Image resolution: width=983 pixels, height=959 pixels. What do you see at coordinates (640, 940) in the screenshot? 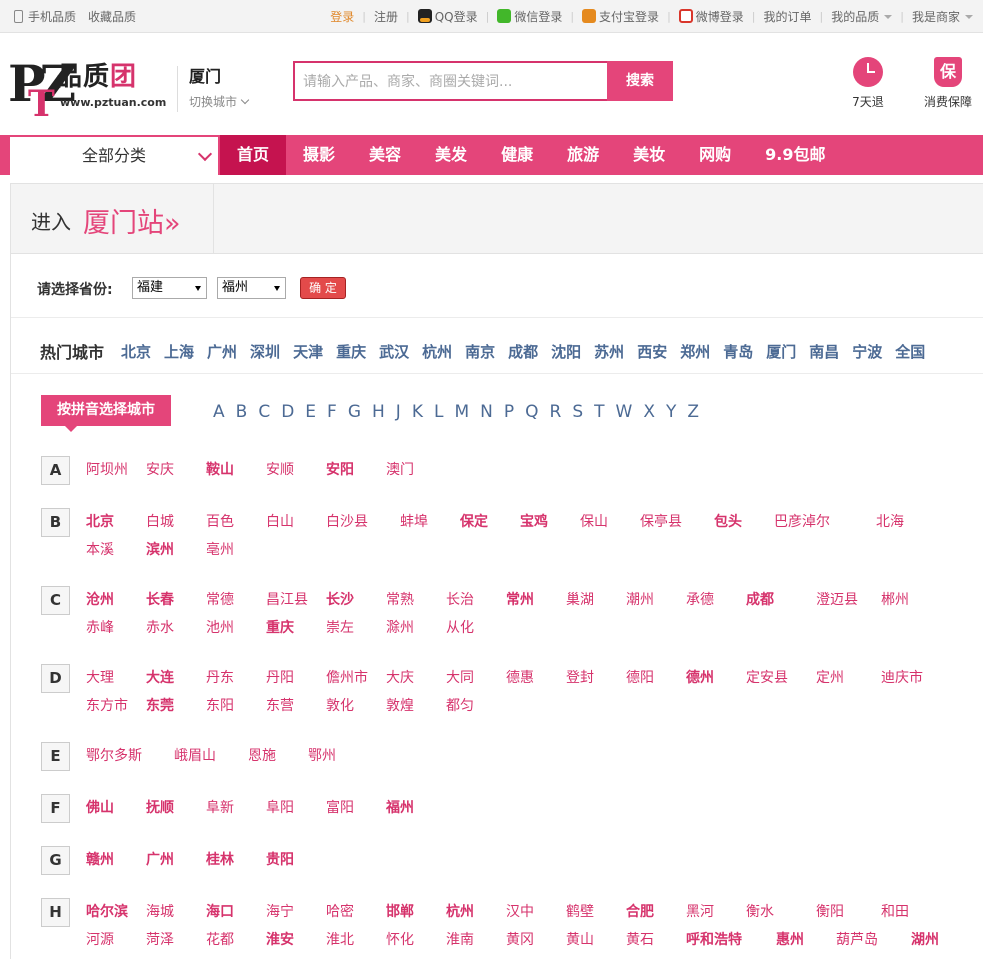
I see `city-link: 黄石` at bounding box center [640, 940].